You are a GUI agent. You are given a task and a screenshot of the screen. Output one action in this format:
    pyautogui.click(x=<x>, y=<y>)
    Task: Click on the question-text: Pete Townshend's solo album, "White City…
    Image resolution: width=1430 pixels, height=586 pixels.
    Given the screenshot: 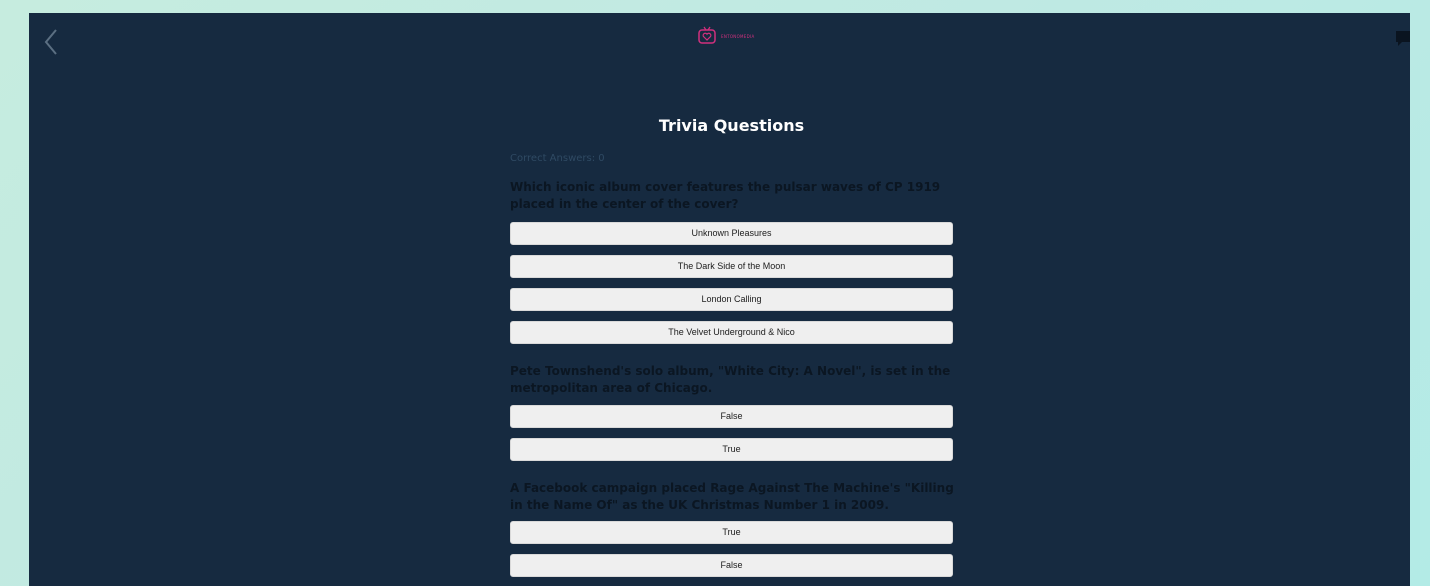 What is the action you would take?
    pyautogui.click(x=730, y=379)
    